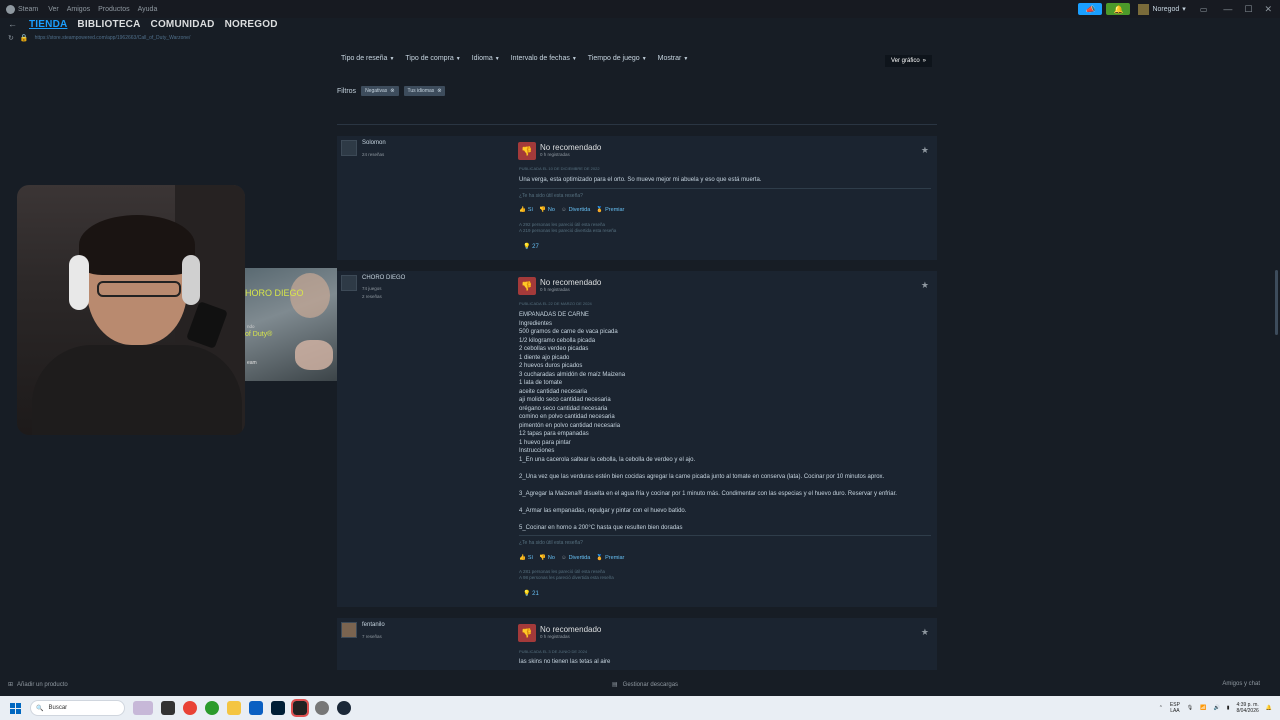  Describe the element at coordinates (148, 9) in the screenshot. I see `menu-ayuda: Ayuda` at that location.